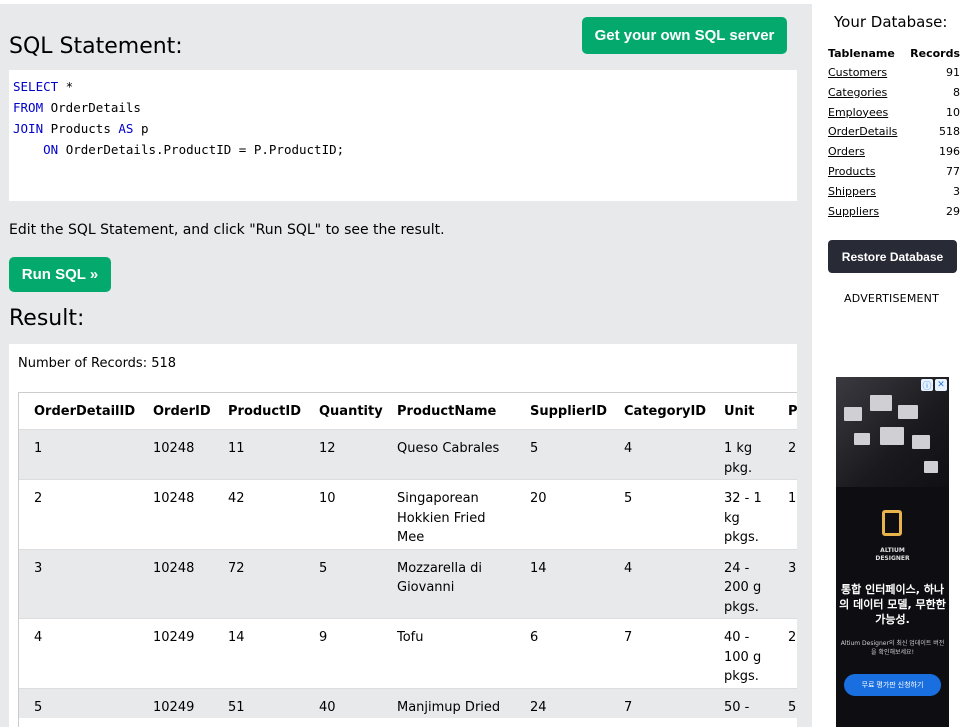 Image resolution: width=963 pixels, height=727 pixels. I want to click on table-cell: Mozzarella di Giovanni, so click(440, 578).